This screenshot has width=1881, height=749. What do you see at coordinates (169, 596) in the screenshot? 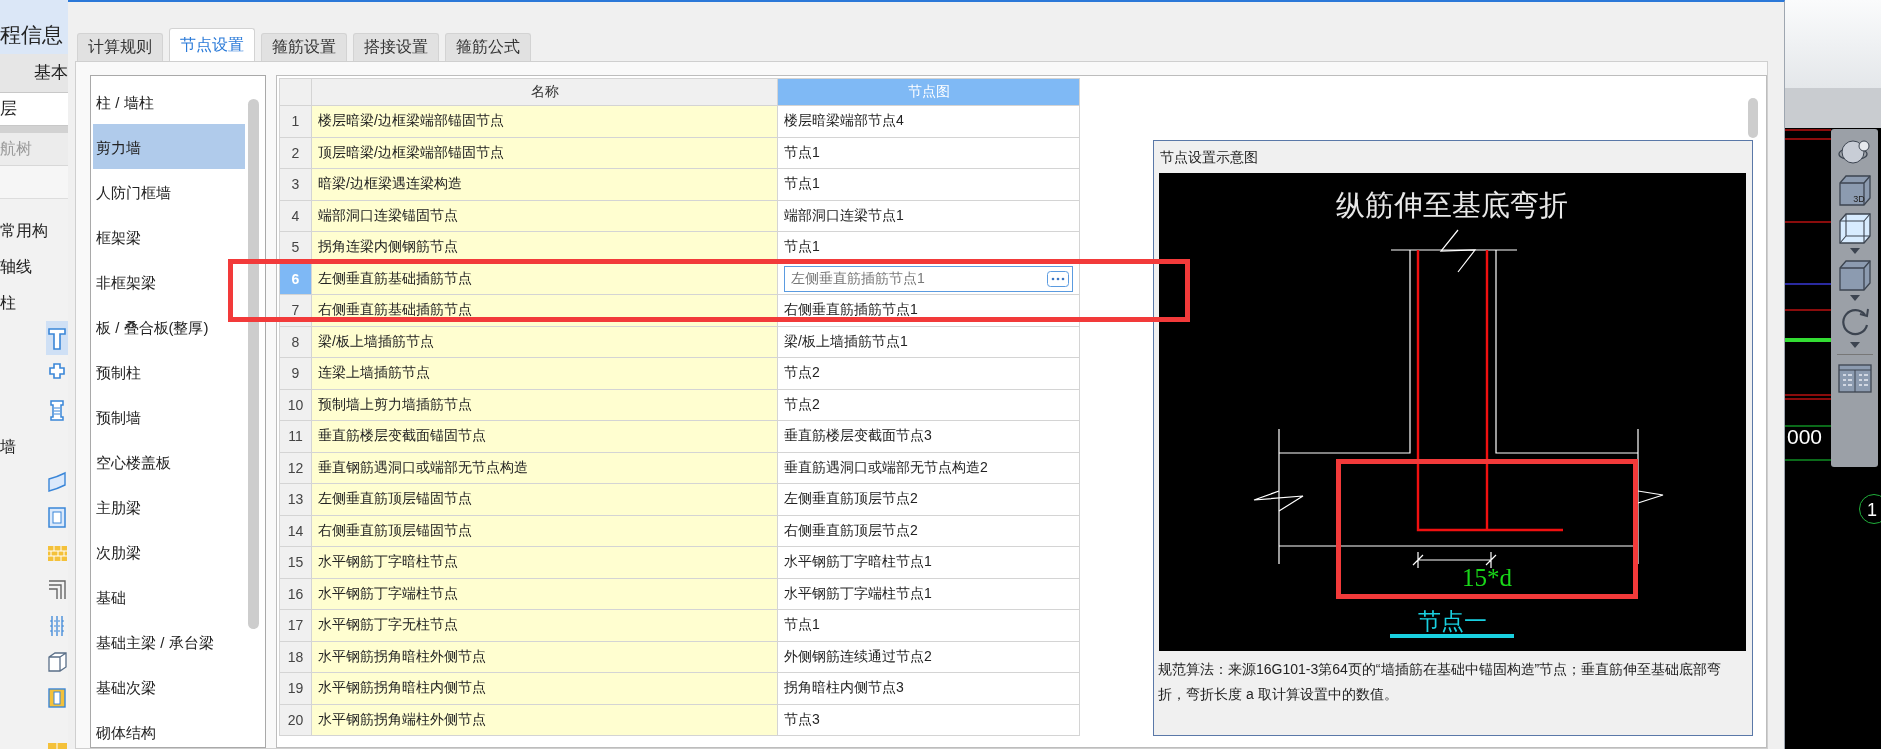
I see `category-item: 基础` at bounding box center [169, 596].